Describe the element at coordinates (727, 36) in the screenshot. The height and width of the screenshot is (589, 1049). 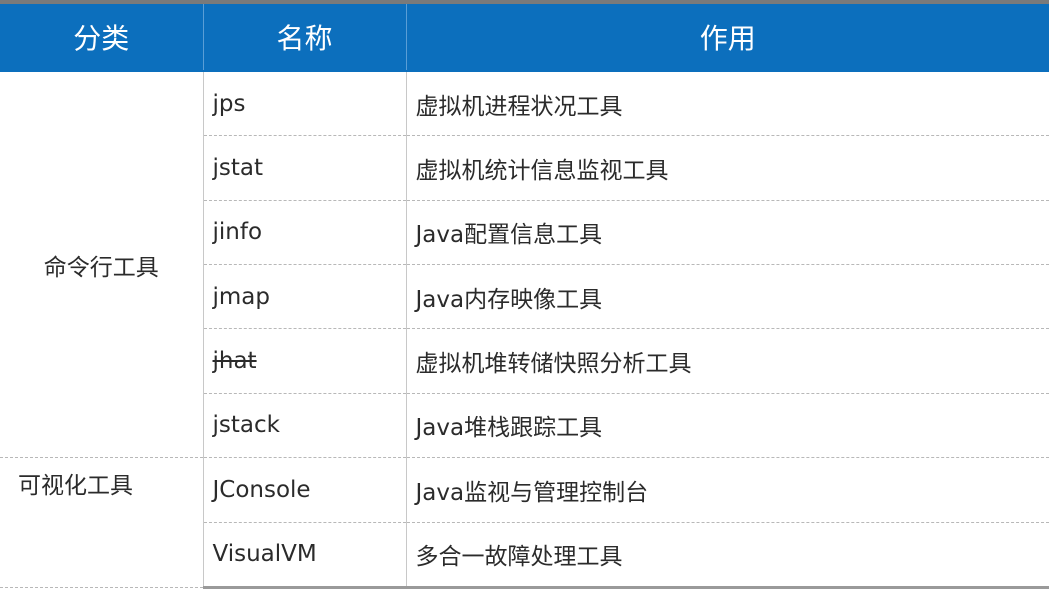
I see `header-purpose: 作用` at that location.